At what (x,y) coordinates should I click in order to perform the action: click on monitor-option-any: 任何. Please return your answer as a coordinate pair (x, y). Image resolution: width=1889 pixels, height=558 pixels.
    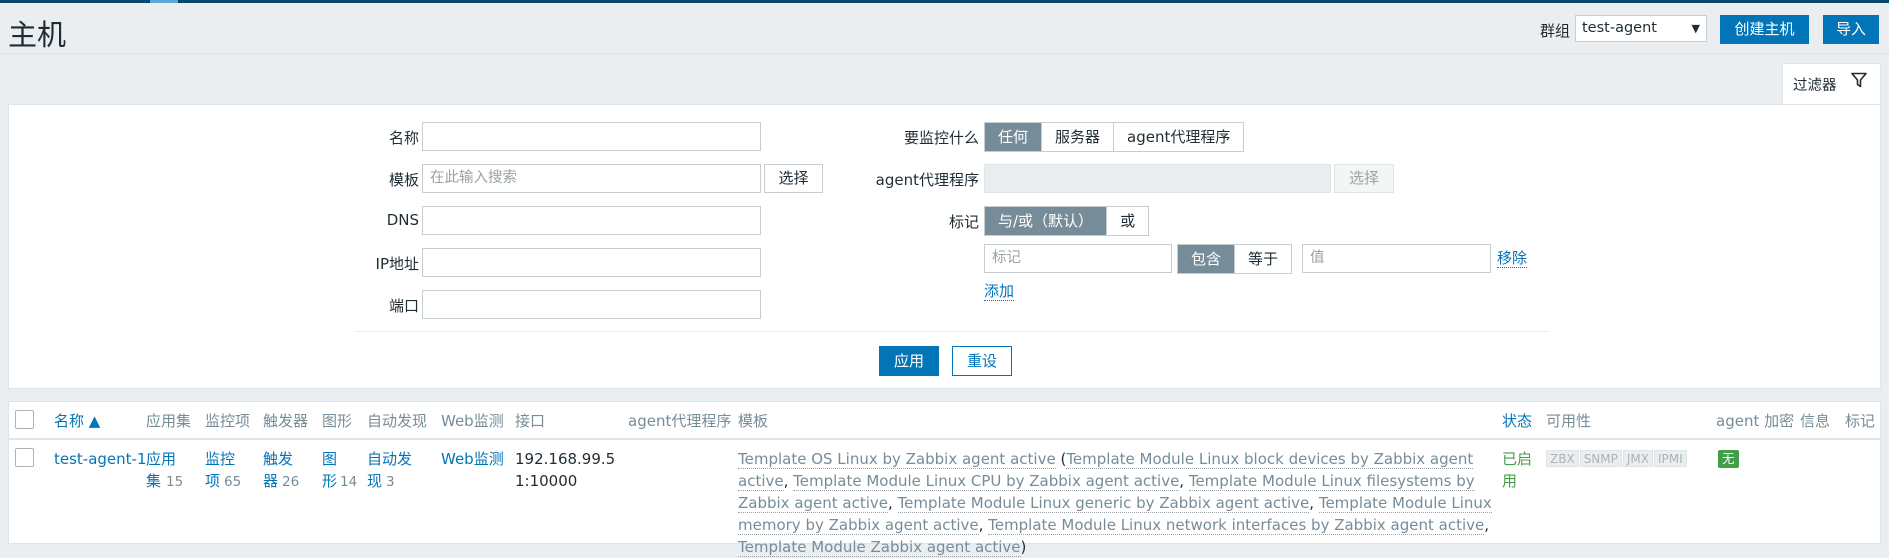
    Looking at the image, I should click on (1013, 137).